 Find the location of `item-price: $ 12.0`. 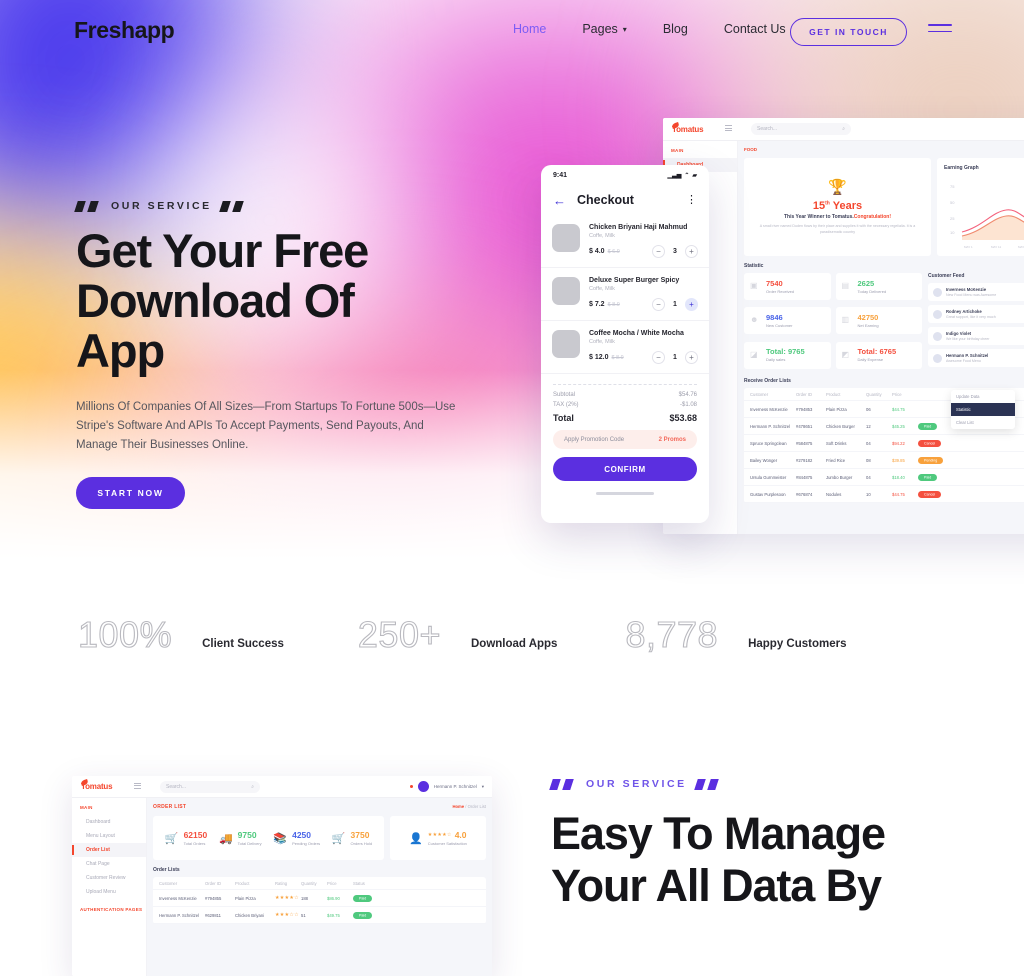

item-price: $ 12.0 is located at coordinates (599, 357).